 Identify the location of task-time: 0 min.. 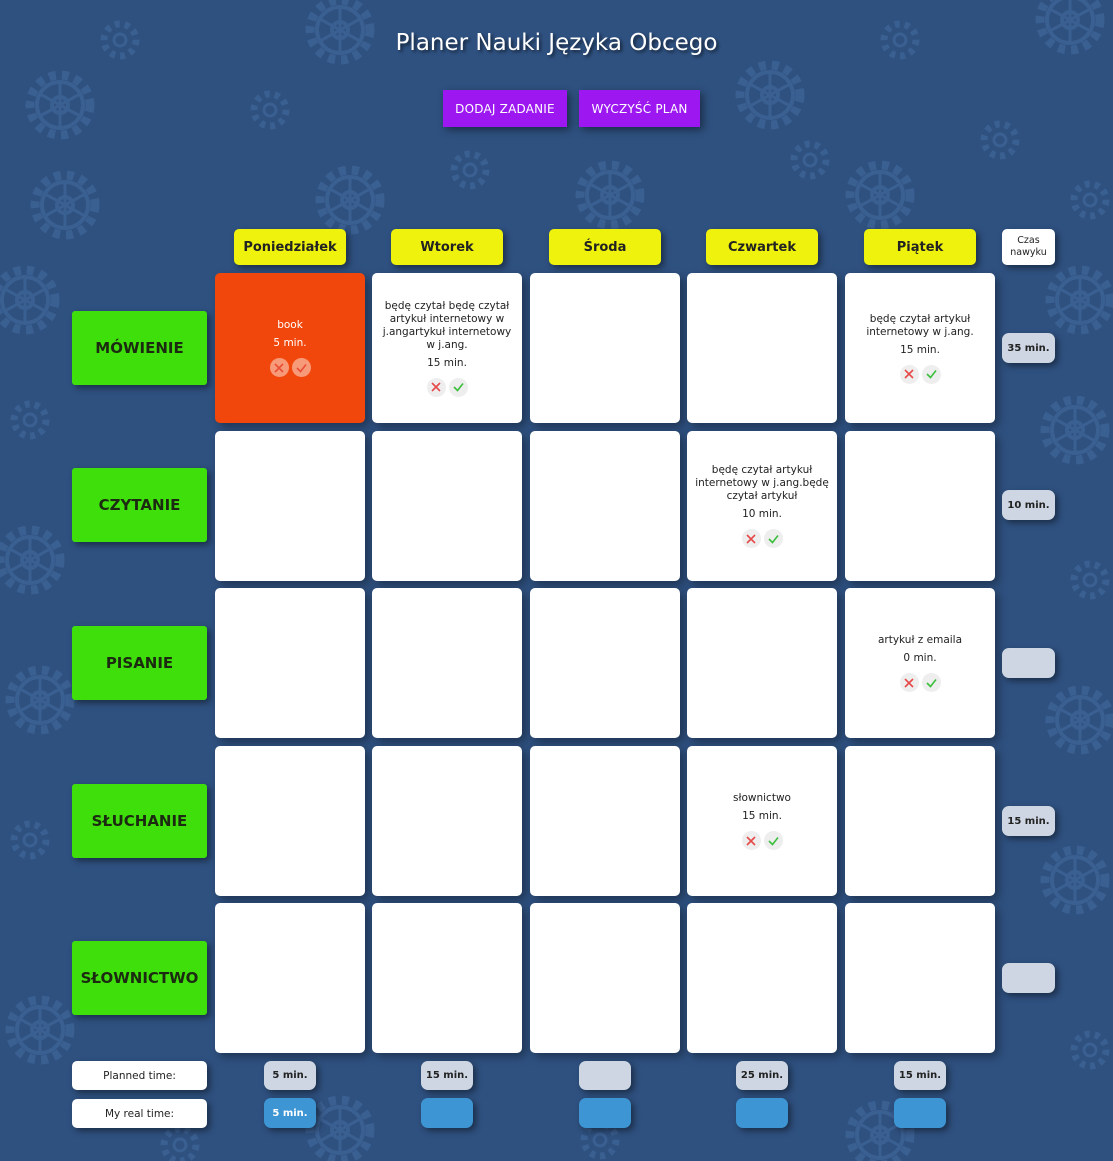
(920, 658).